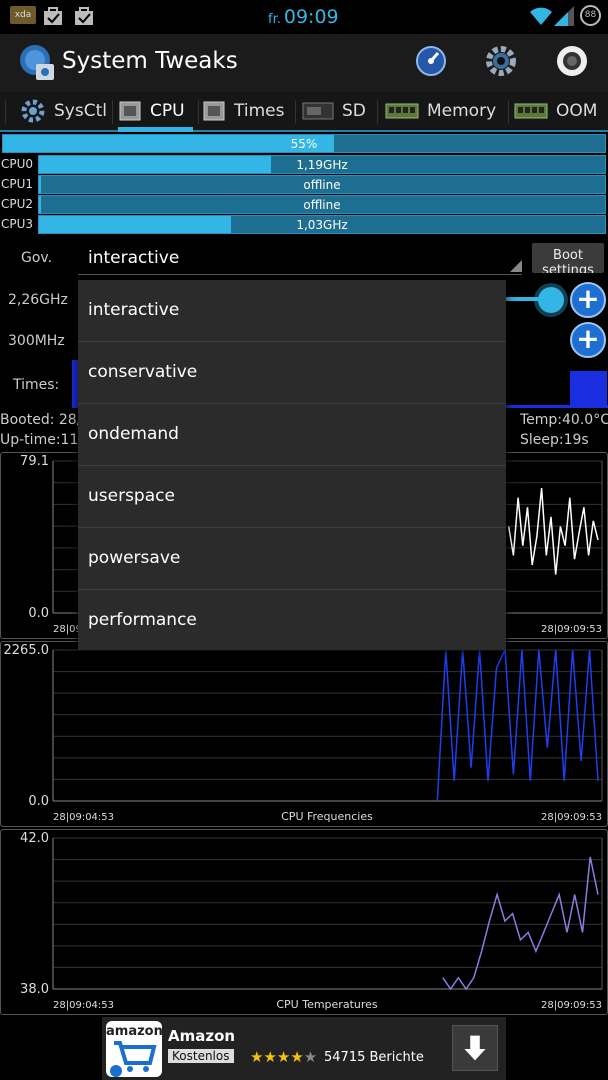 This screenshot has height=1080, width=608. Describe the element at coordinates (34, 461) in the screenshot. I see `y-max-label: 79.1` at that location.